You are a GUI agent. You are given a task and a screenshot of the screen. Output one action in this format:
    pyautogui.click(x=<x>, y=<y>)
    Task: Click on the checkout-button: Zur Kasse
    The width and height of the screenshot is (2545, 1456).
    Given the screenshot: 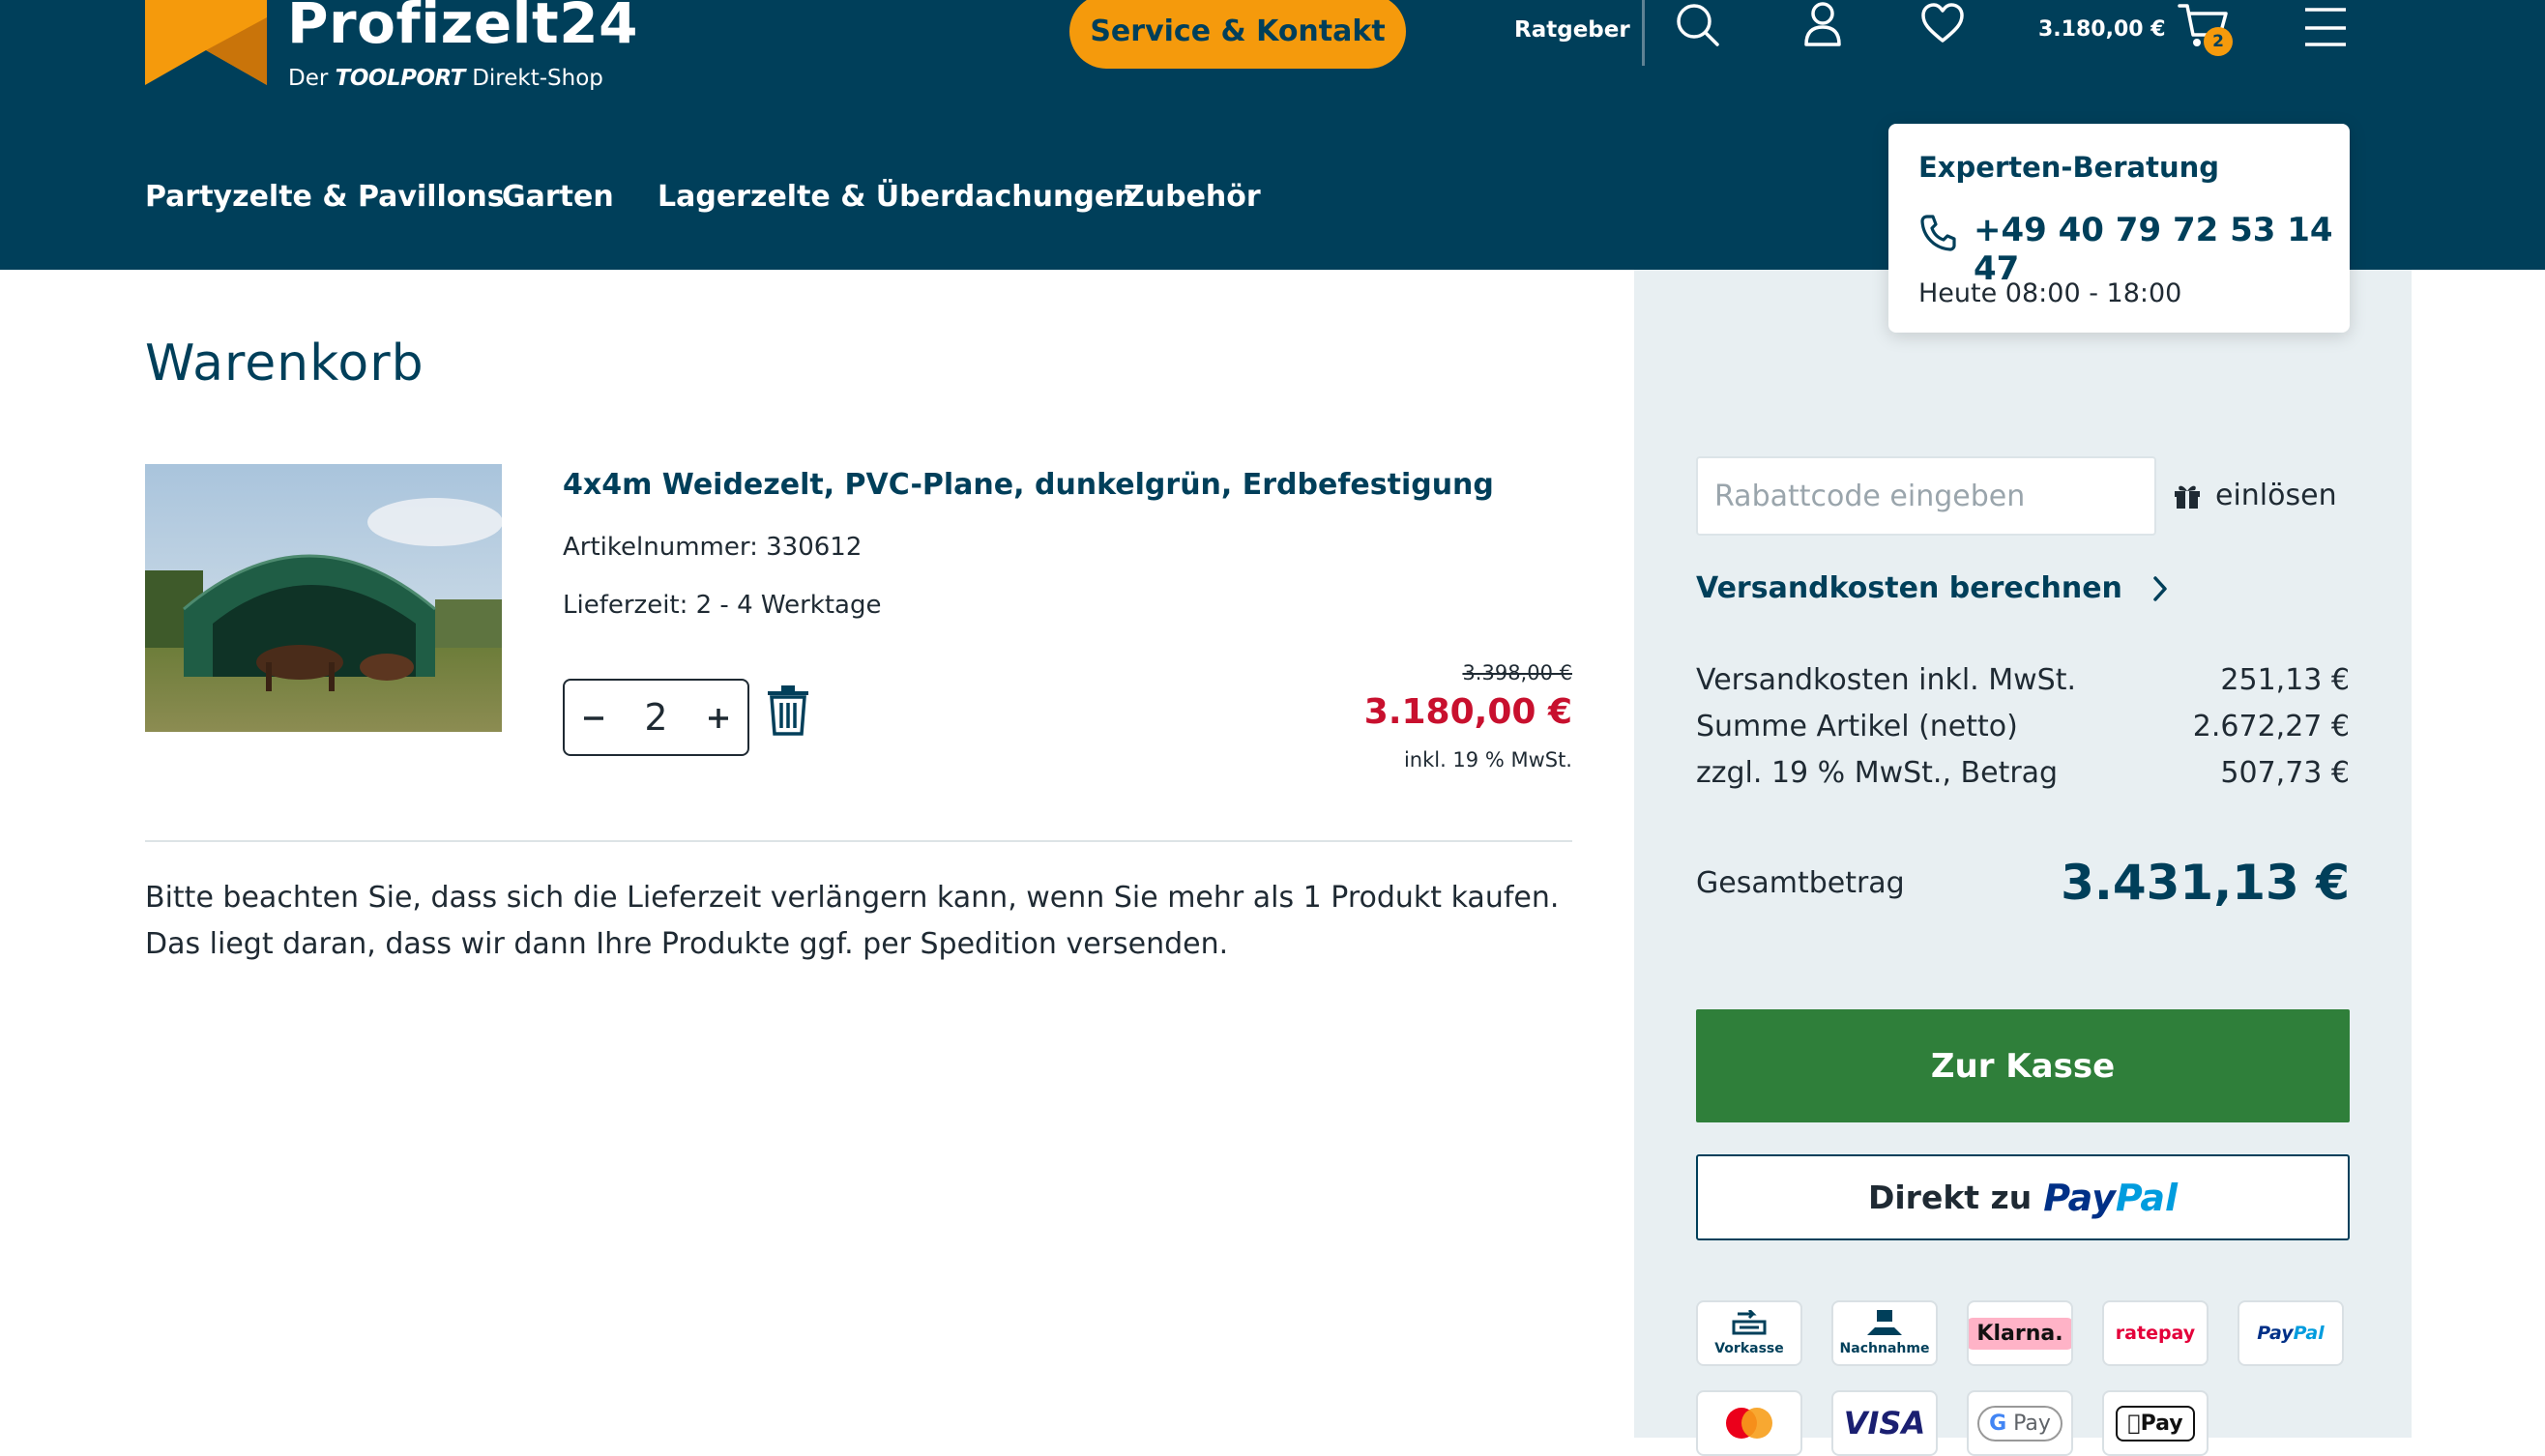 What is the action you would take?
    pyautogui.click(x=2023, y=1065)
    